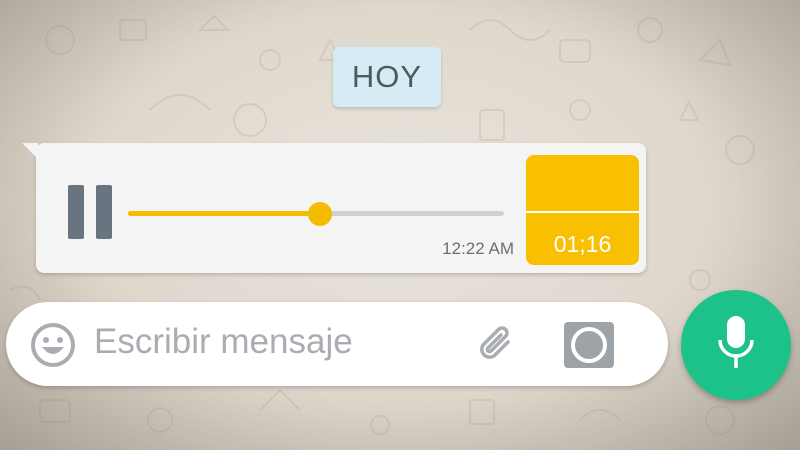 The image size is (800, 450). What do you see at coordinates (582, 244) in the screenshot?
I see `audio-duration: 01;16` at bounding box center [582, 244].